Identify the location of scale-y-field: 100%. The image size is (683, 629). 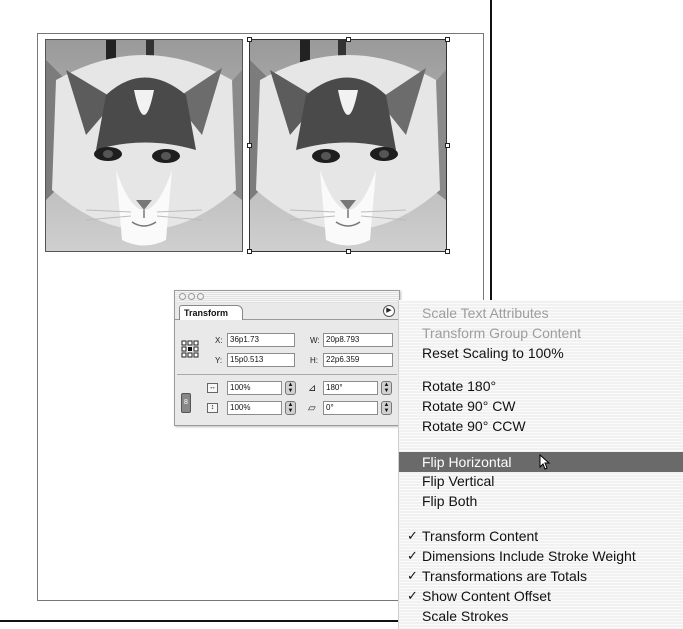
(254, 408).